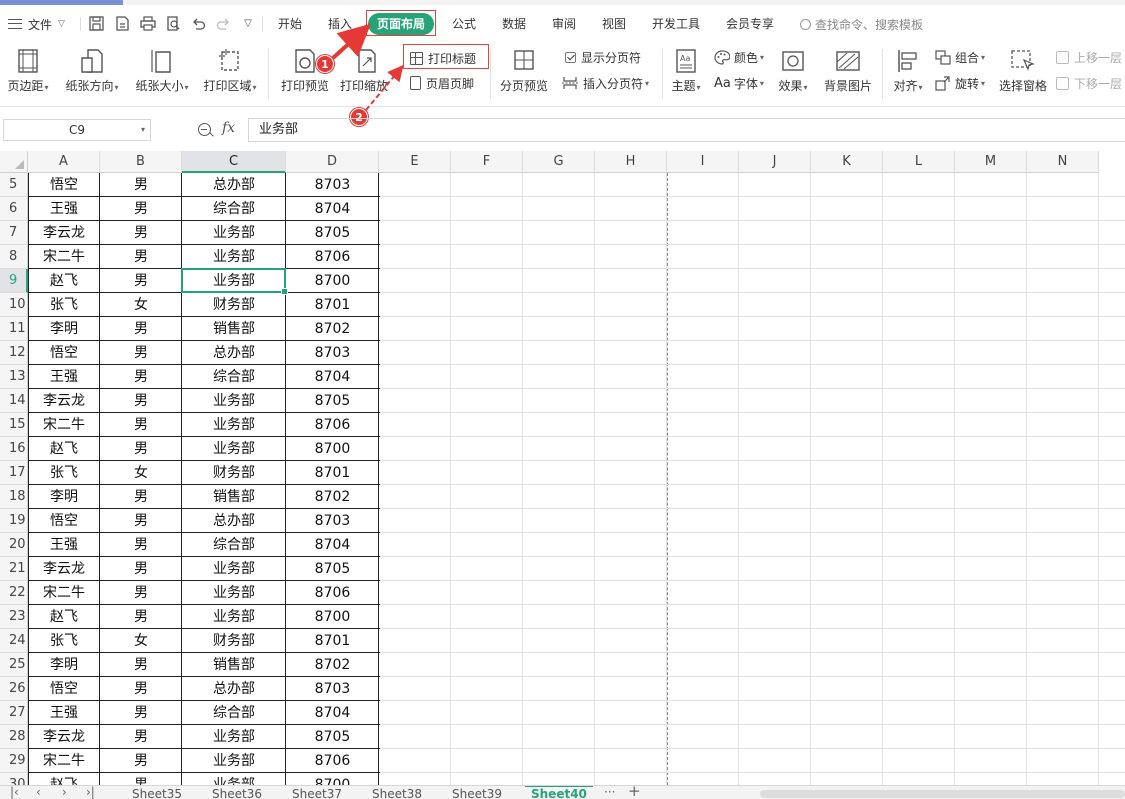 Image resolution: width=1125 pixels, height=799 pixels. What do you see at coordinates (487, 162) in the screenshot?
I see `column-header-f: F` at bounding box center [487, 162].